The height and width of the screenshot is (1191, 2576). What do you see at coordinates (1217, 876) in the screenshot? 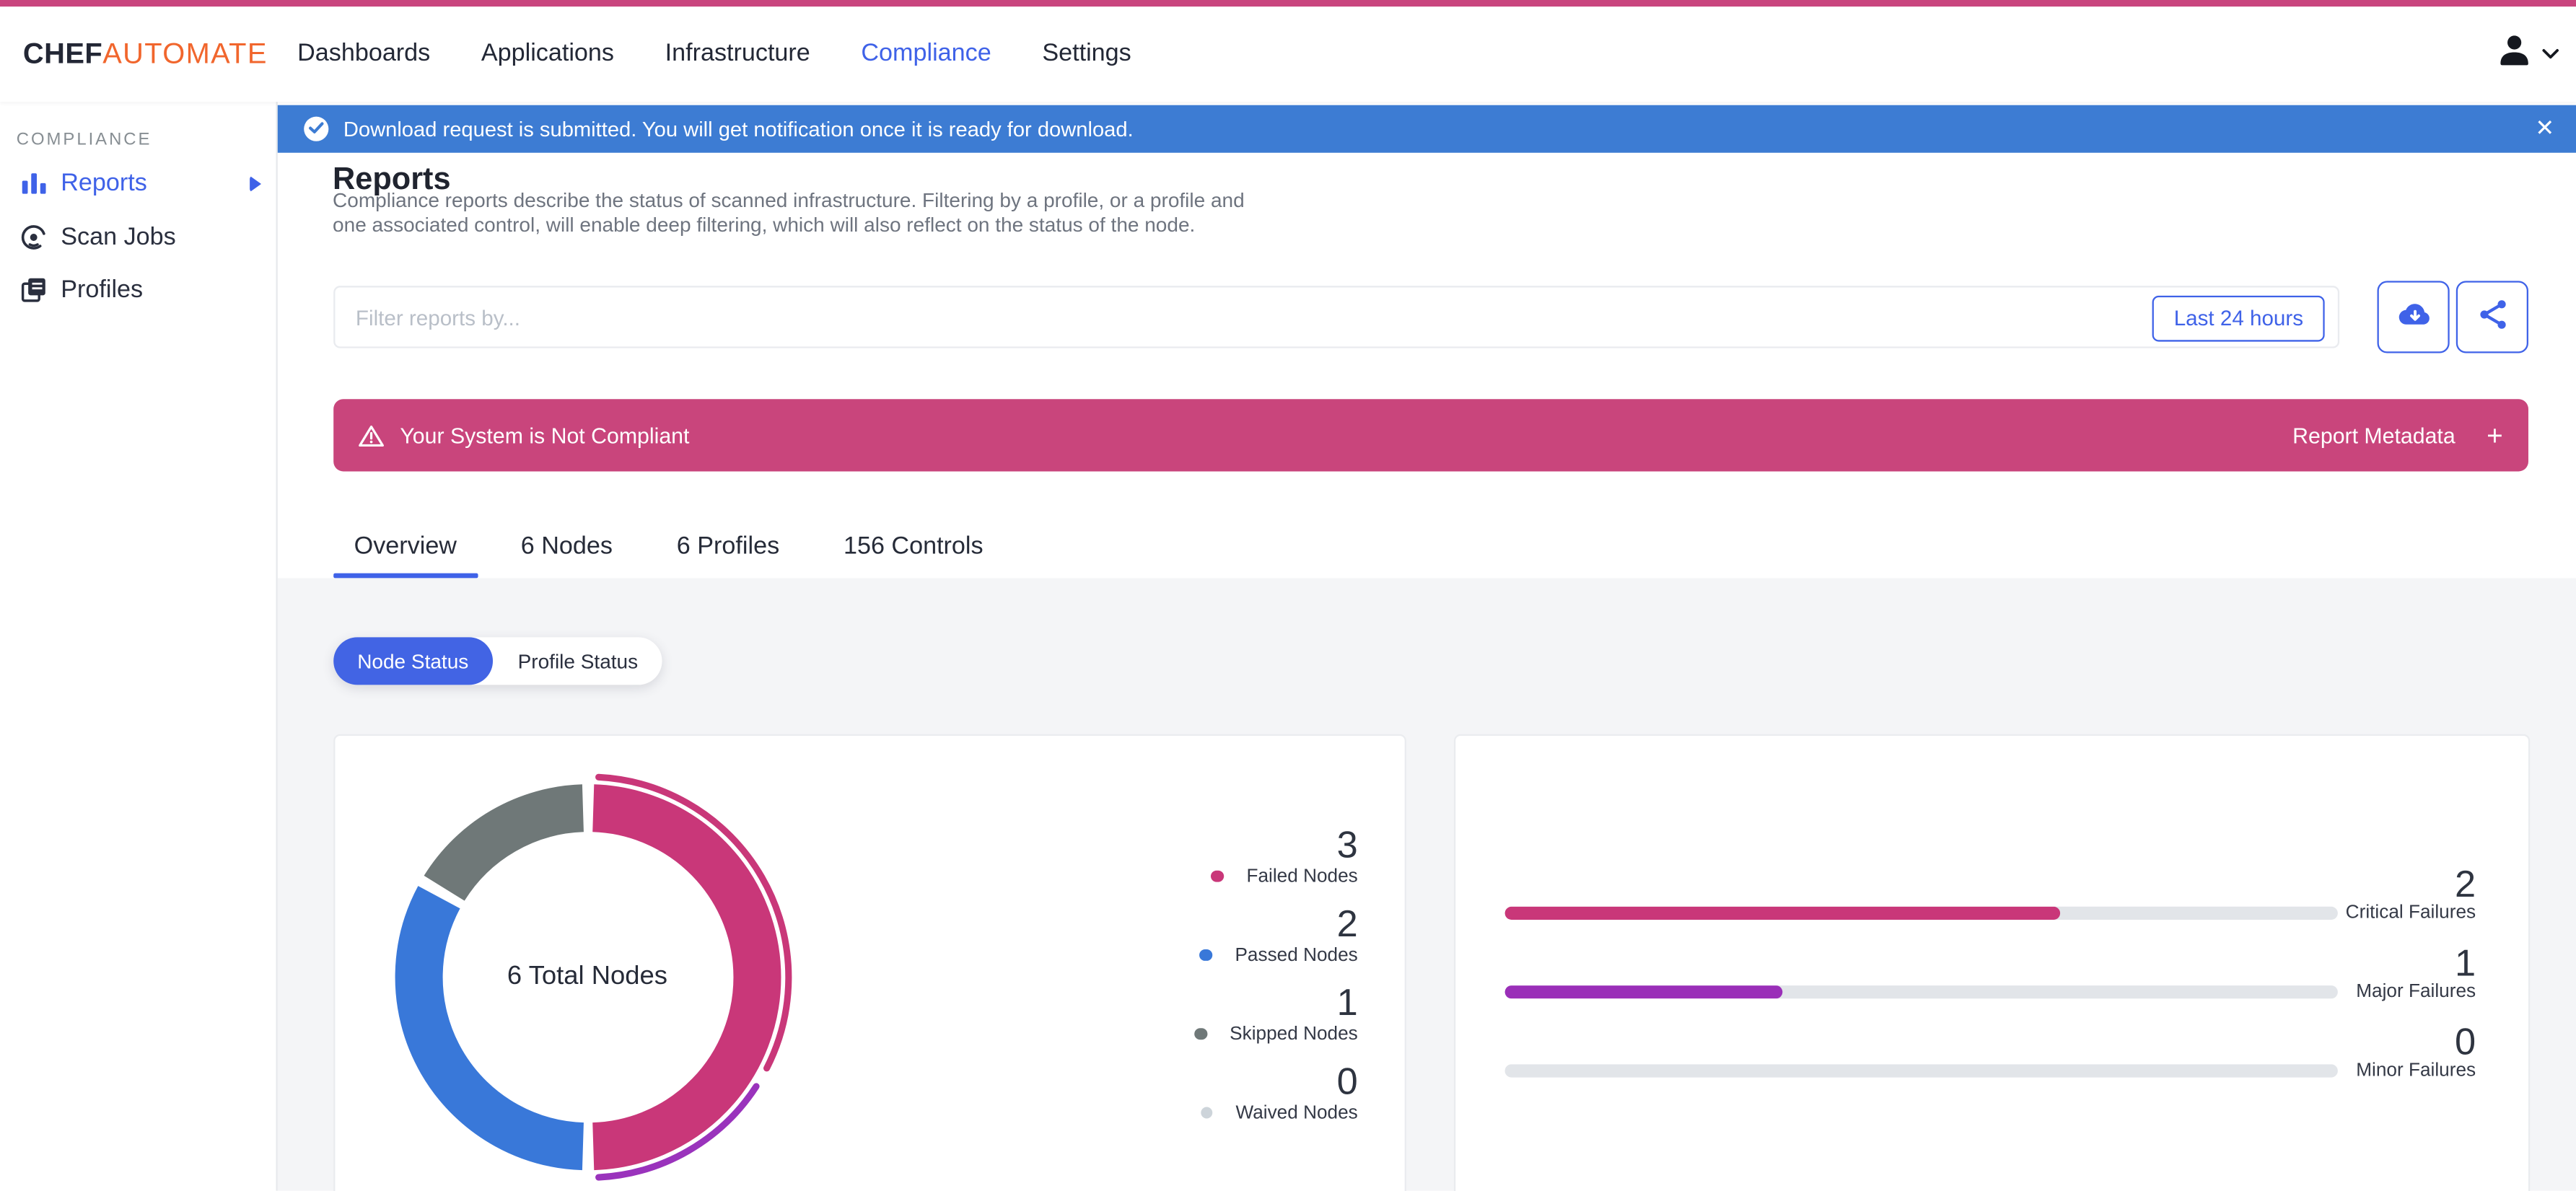
I see `failed-nodes-dot` at bounding box center [1217, 876].